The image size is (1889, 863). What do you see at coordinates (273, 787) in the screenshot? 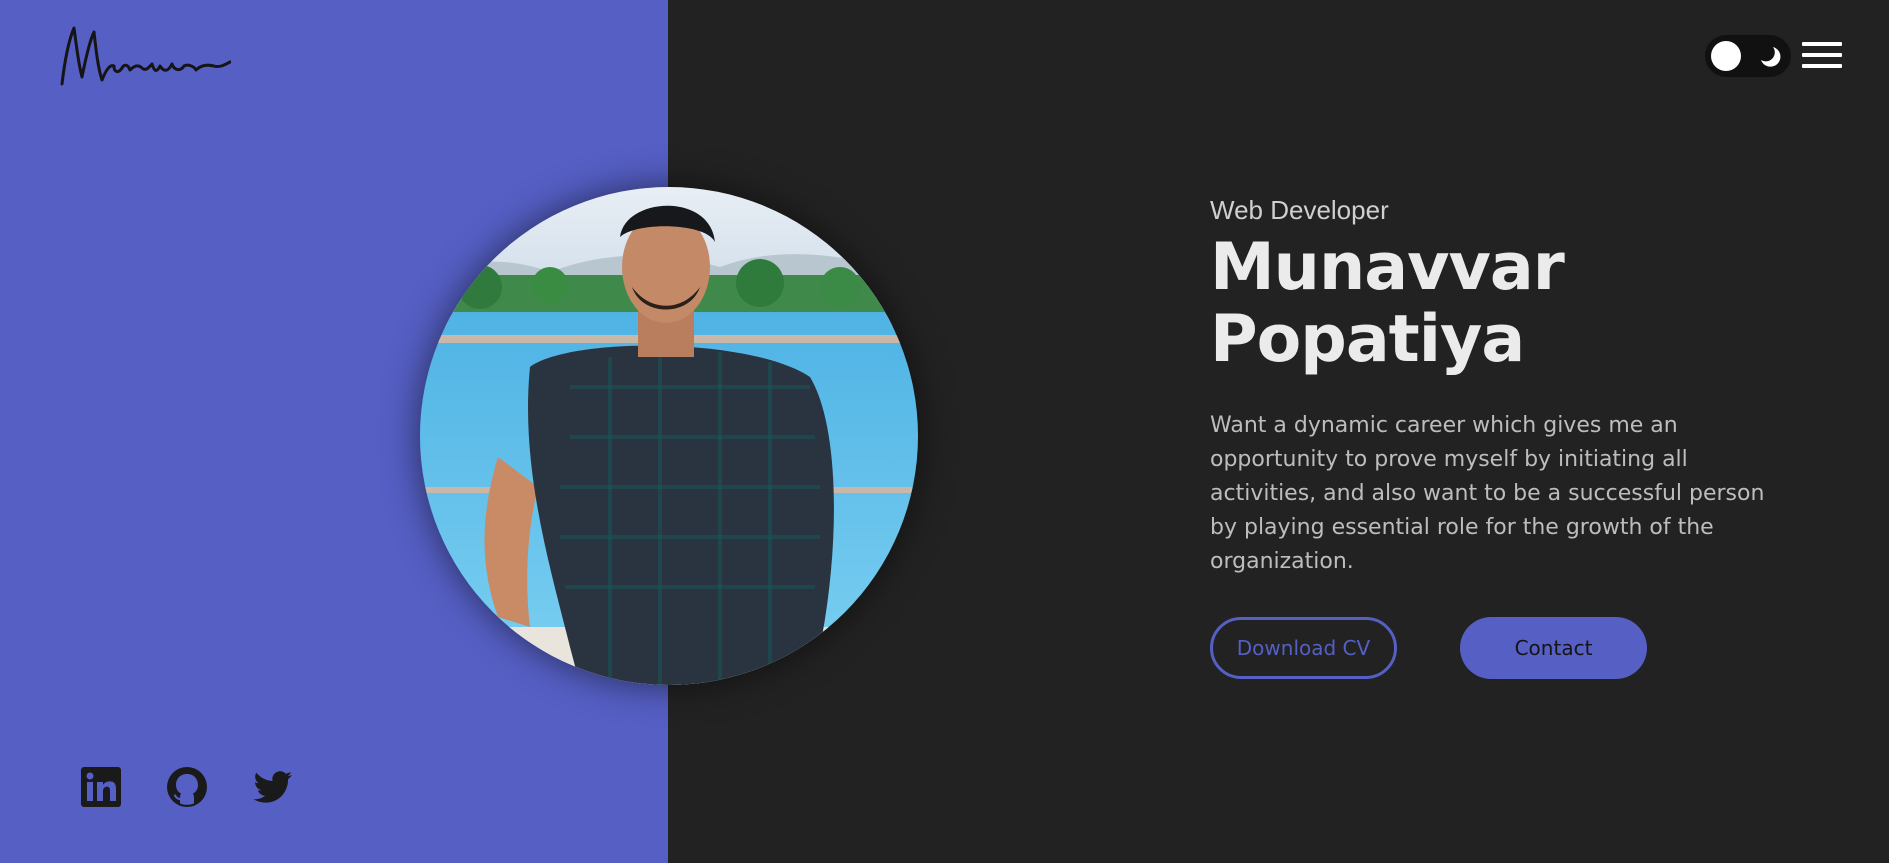
I see `twitter-icon` at bounding box center [273, 787].